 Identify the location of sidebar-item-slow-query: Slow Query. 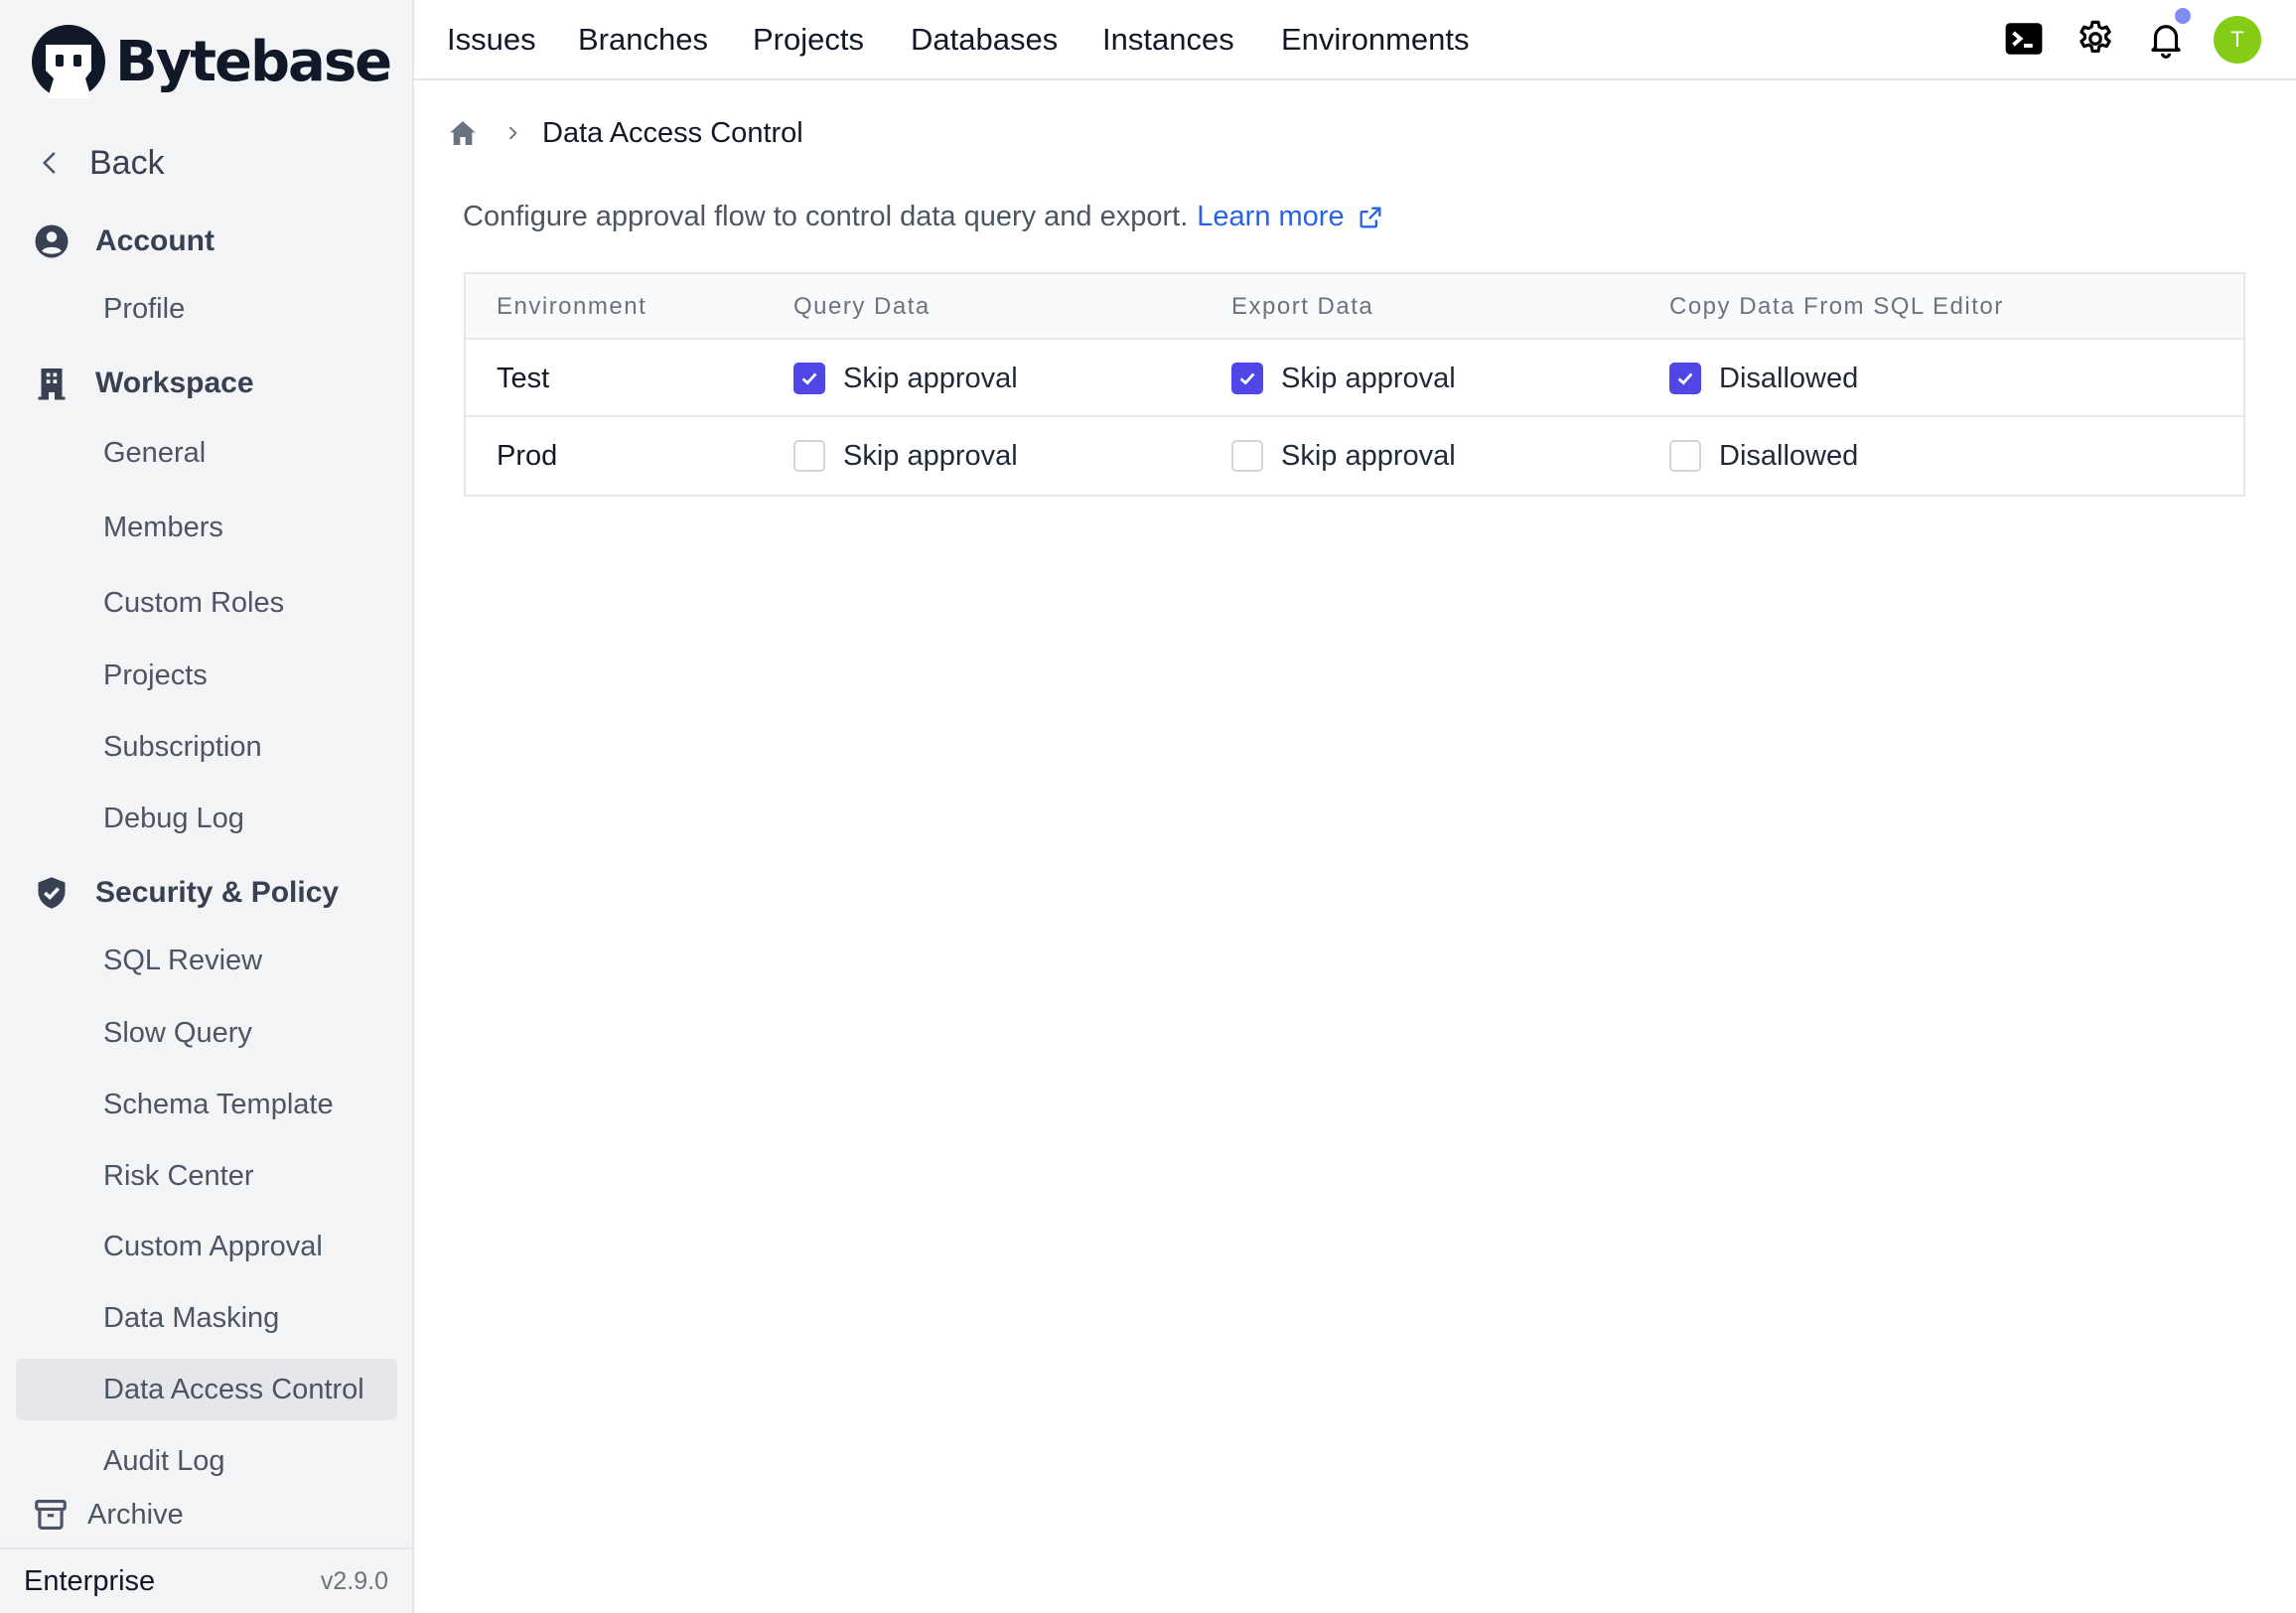
(206, 1033).